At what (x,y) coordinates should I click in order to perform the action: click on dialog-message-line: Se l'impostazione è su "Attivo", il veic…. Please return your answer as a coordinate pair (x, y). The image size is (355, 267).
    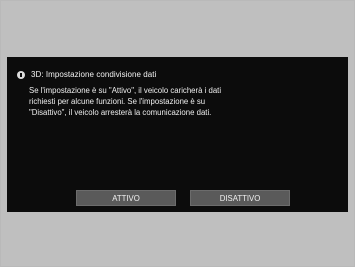
    Looking at the image, I should click on (125, 90).